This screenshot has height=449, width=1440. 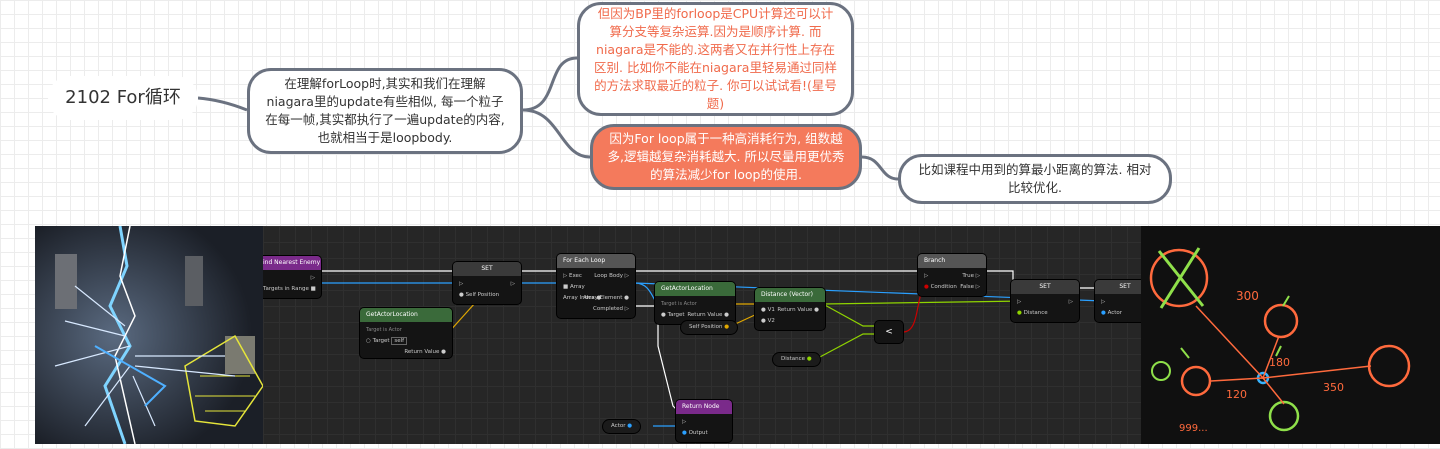 What do you see at coordinates (790, 295) in the screenshot?
I see `node-title: Distance (Vector)` at bounding box center [790, 295].